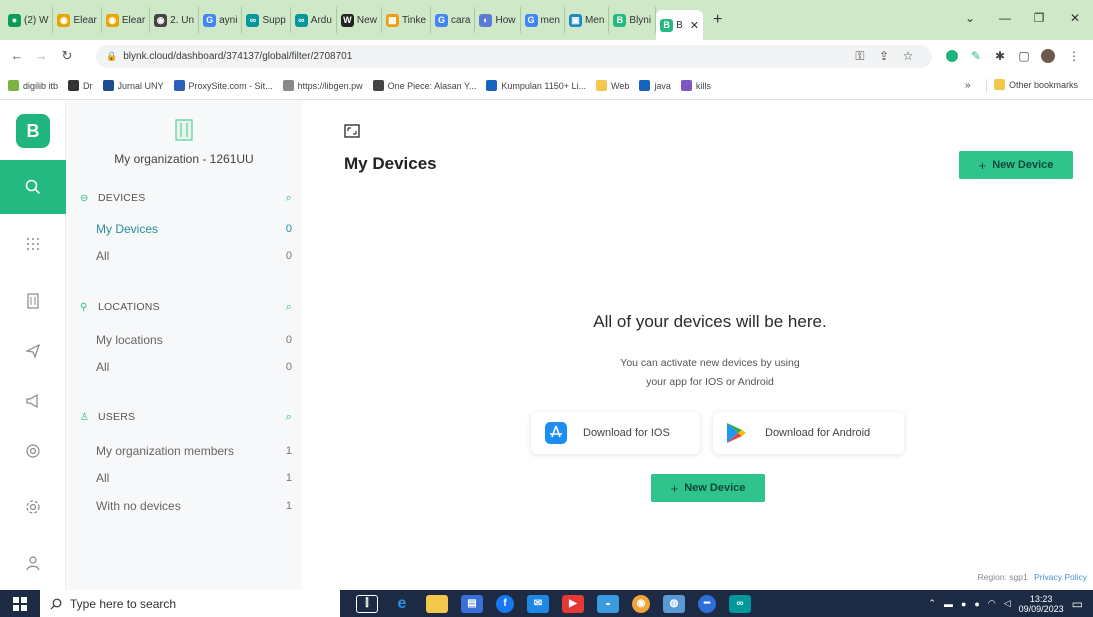  What do you see at coordinates (976, 56) in the screenshot?
I see `extension-feather-icon: ✎` at bounding box center [976, 56].